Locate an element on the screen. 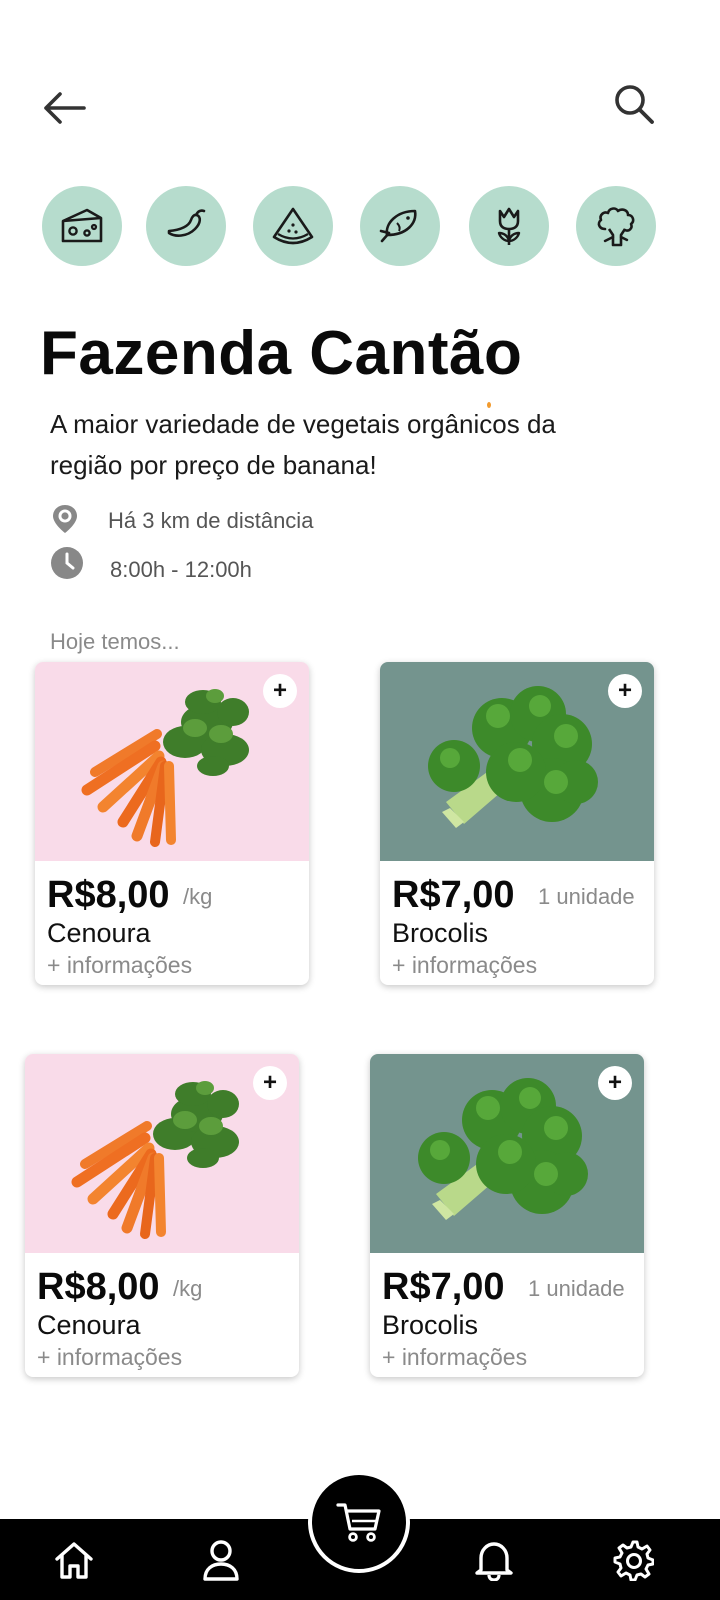  search-icon is located at coordinates (634, 104).